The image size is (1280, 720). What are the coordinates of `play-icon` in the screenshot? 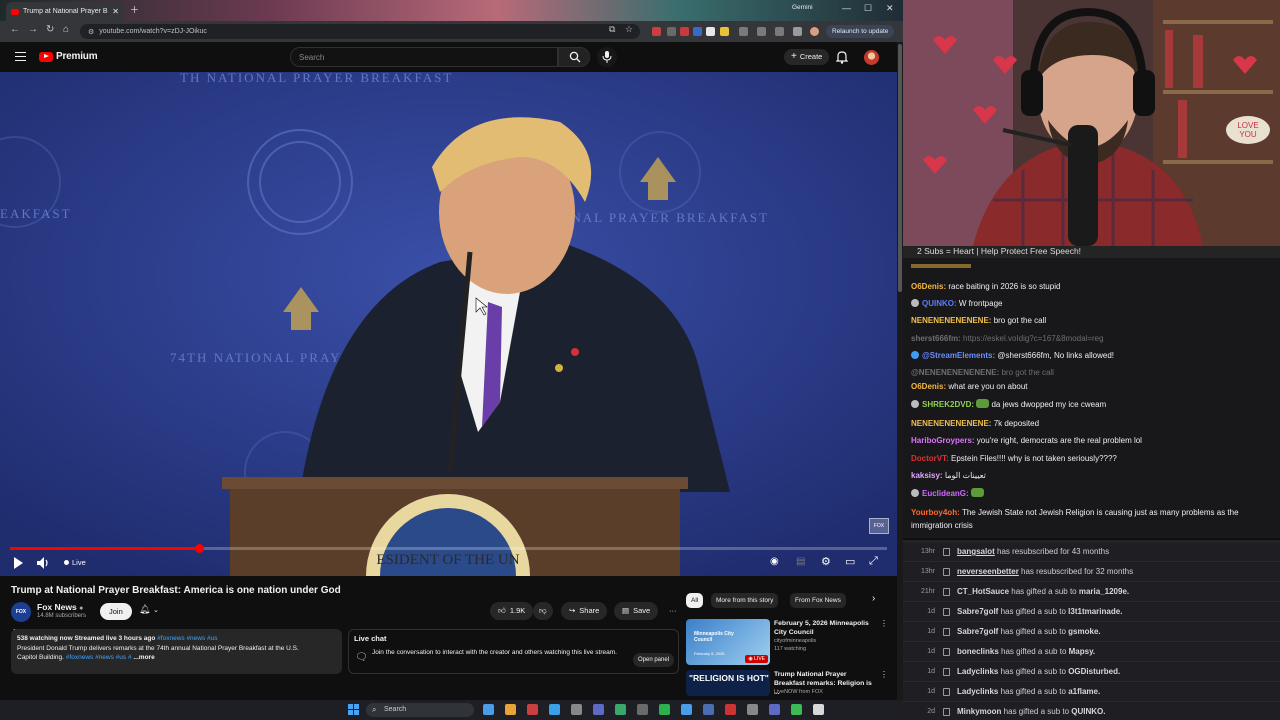 It's located at (18, 563).